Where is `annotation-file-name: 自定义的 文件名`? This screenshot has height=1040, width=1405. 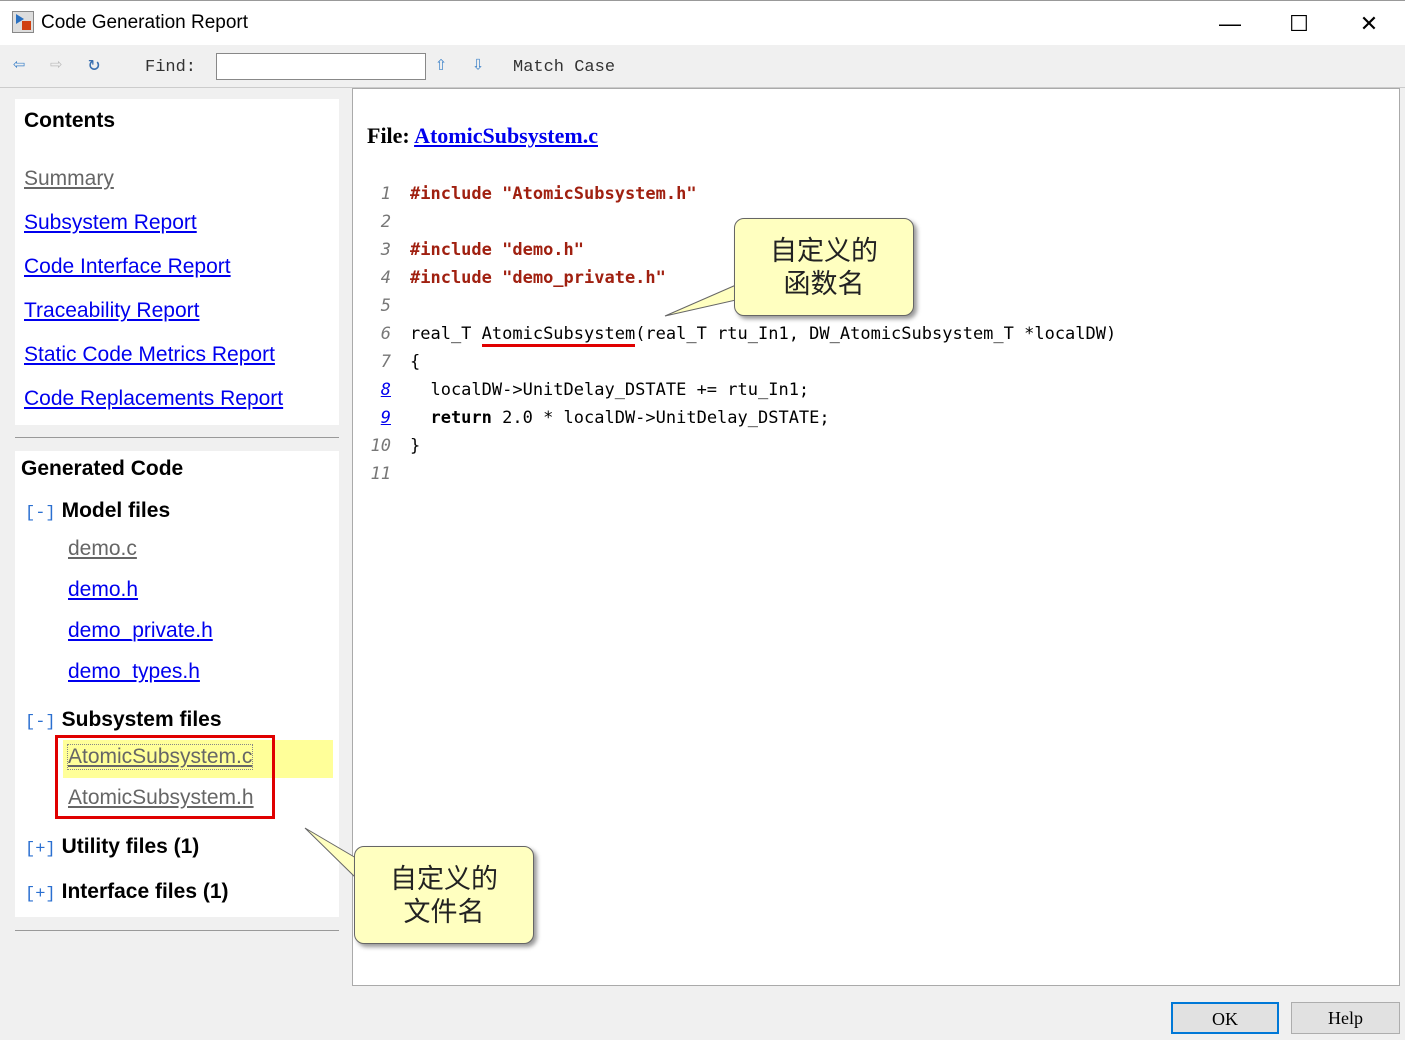
annotation-file-name: 自定义的 文件名 is located at coordinates (444, 895).